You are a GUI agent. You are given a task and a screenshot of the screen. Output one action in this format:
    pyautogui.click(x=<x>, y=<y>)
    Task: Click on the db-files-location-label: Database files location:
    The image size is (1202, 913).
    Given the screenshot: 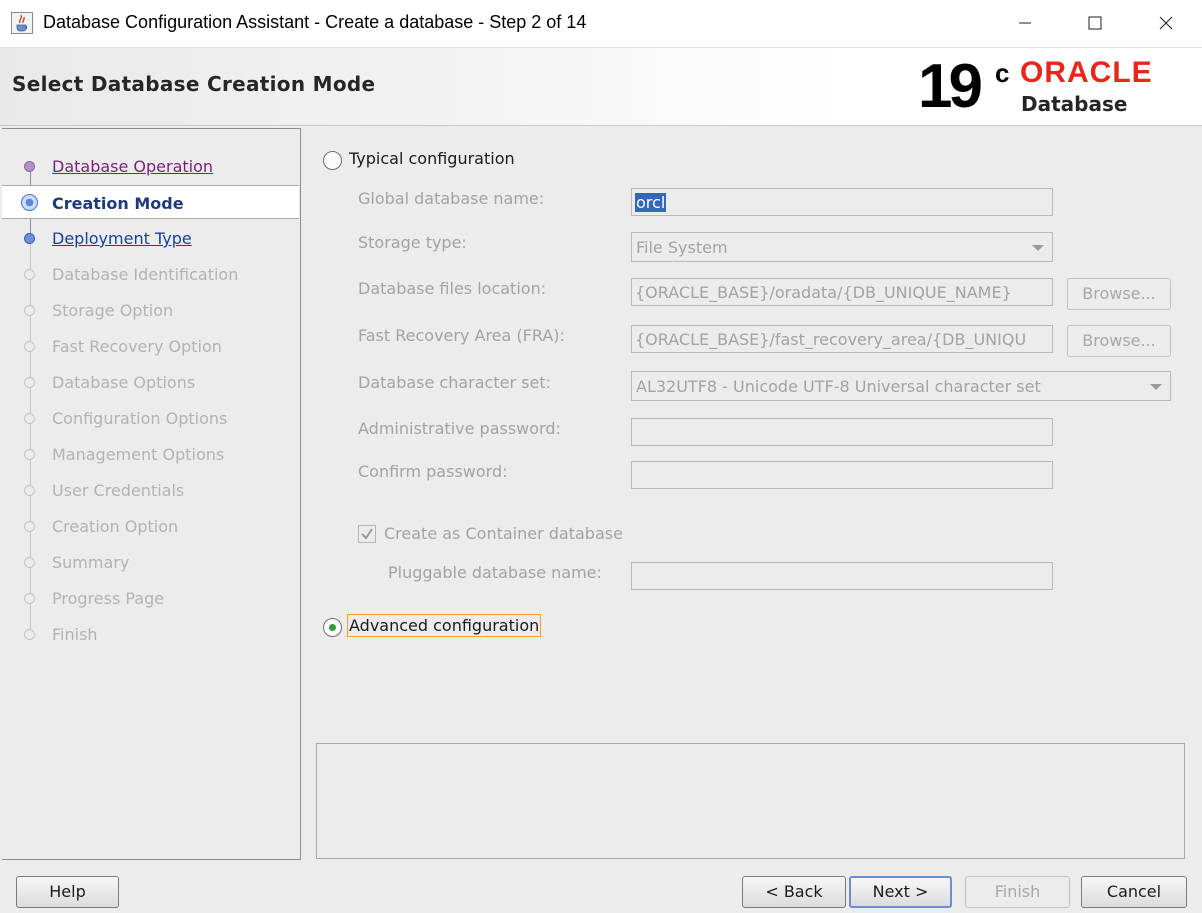 What is the action you would take?
    pyautogui.click(x=452, y=288)
    